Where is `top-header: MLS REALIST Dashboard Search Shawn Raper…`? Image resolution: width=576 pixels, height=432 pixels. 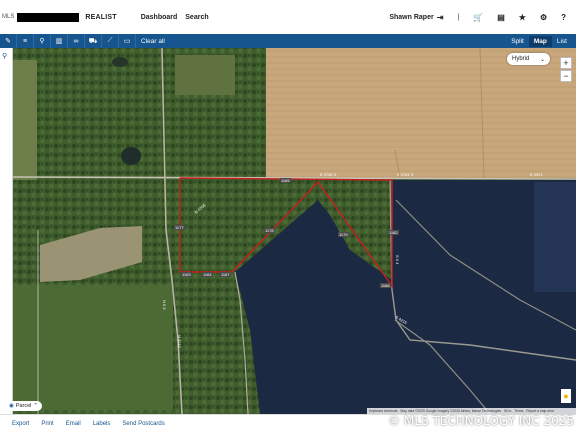
top-header: MLS REALIST Dashboard Search Shawn Raper… is located at coordinates (288, 17).